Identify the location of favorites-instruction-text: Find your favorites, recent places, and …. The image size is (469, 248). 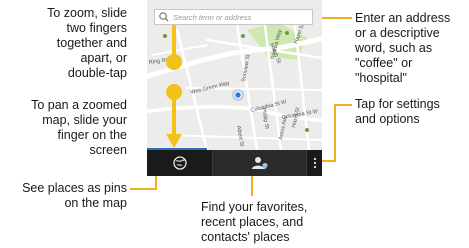
(254, 222).